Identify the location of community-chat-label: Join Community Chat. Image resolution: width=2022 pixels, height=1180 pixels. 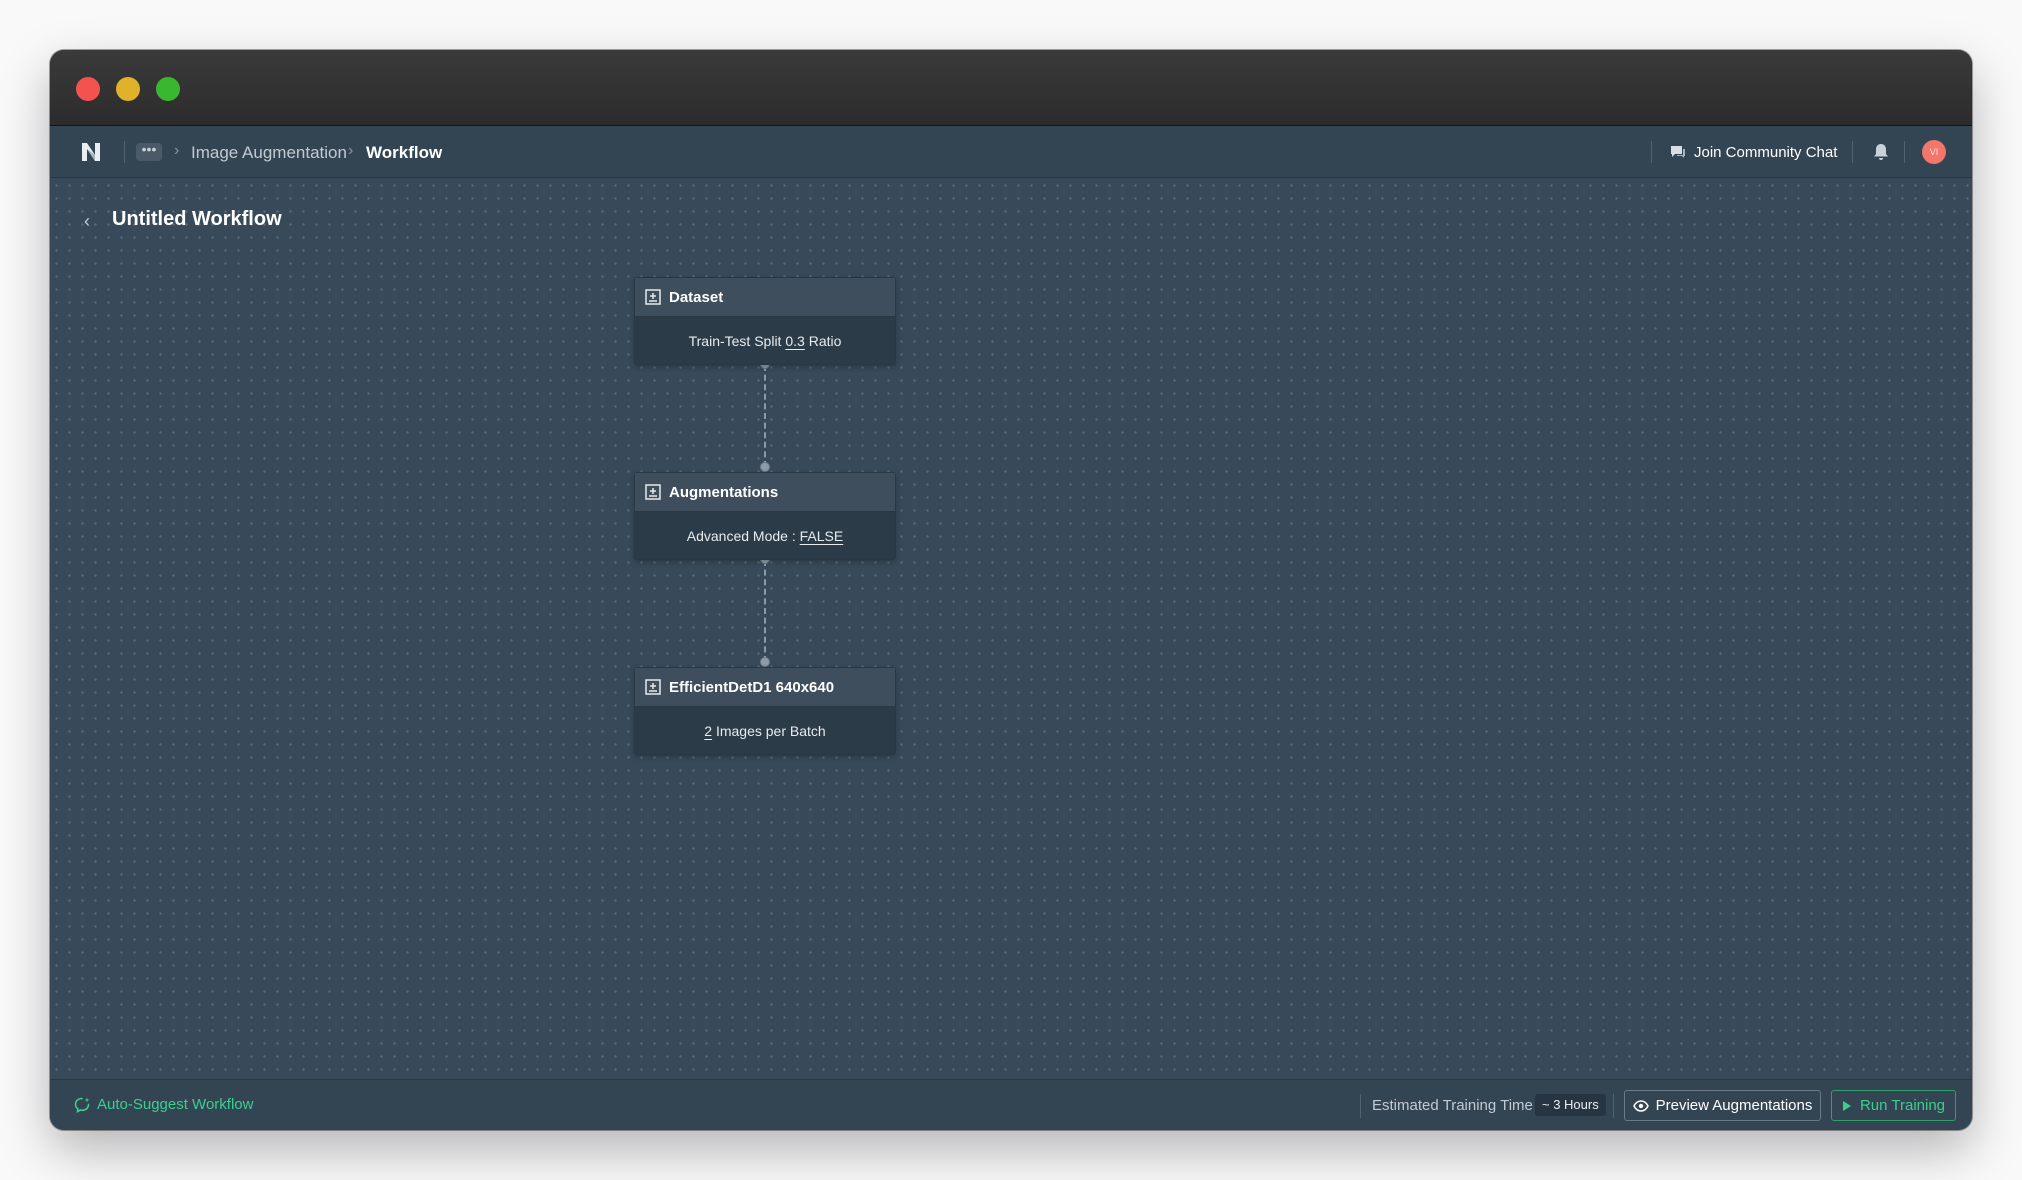
(1766, 152).